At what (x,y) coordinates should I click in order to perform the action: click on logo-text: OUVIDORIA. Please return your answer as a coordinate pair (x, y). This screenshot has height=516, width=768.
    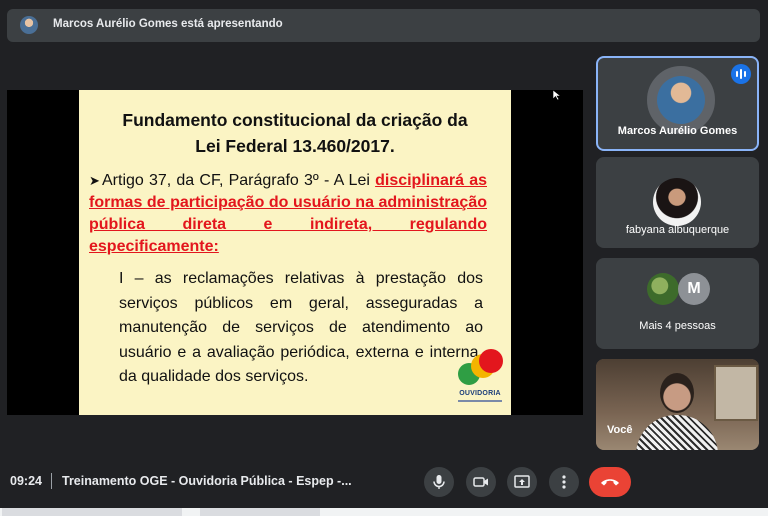
    Looking at the image, I should click on (480, 393).